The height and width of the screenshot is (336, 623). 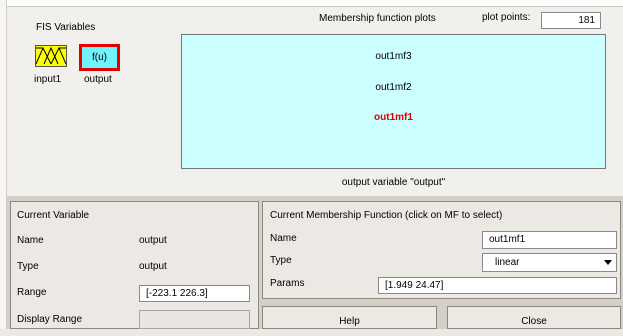 What do you see at coordinates (194, 319) in the screenshot?
I see `cv-display-range-input` at bounding box center [194, 319].